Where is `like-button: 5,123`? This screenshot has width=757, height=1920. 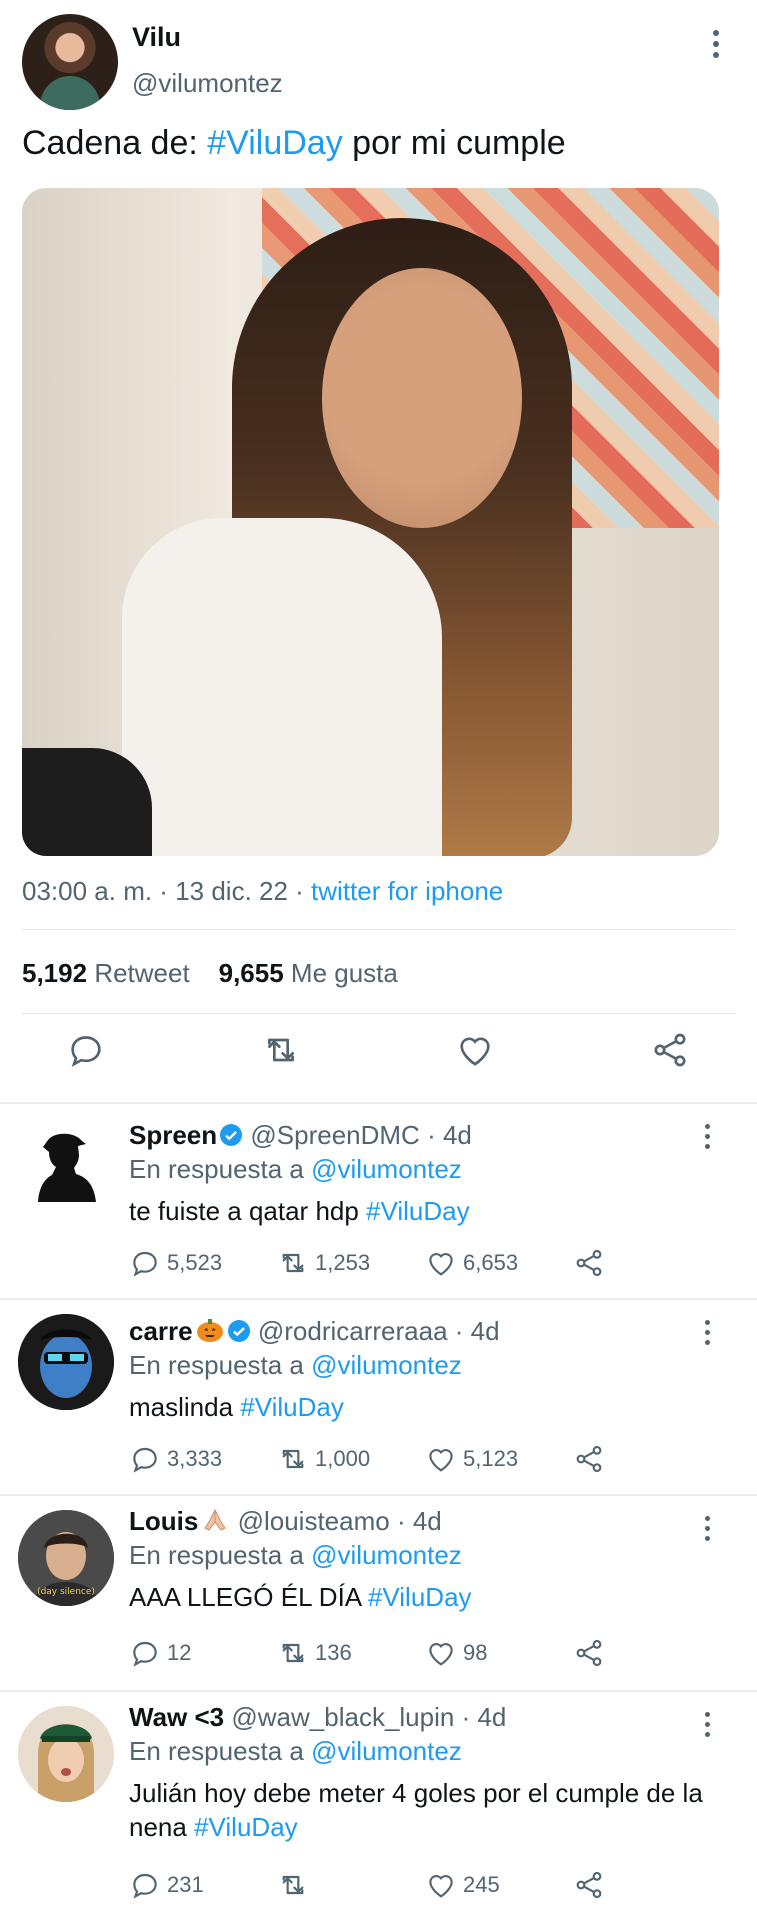
like-button: 5,123 is located at coordinates (471, 1459).